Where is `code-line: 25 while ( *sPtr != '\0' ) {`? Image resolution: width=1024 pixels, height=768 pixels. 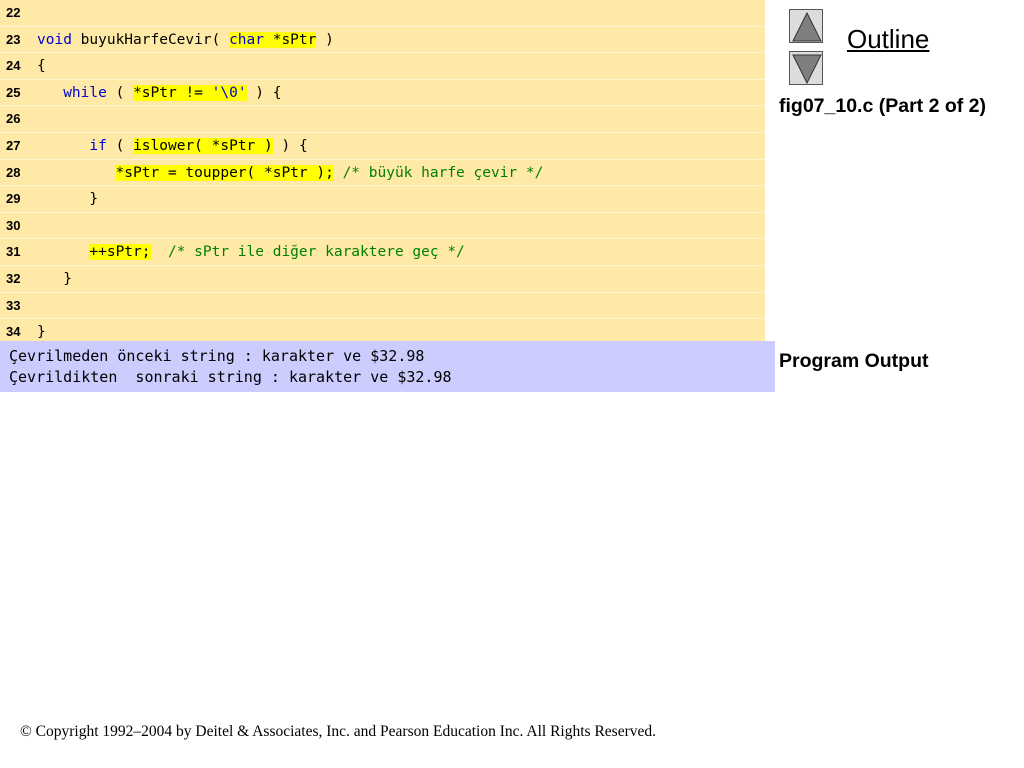 code-line: 25 while ( *sPtr != '\0' ) { is located at coordinates (382, 93).